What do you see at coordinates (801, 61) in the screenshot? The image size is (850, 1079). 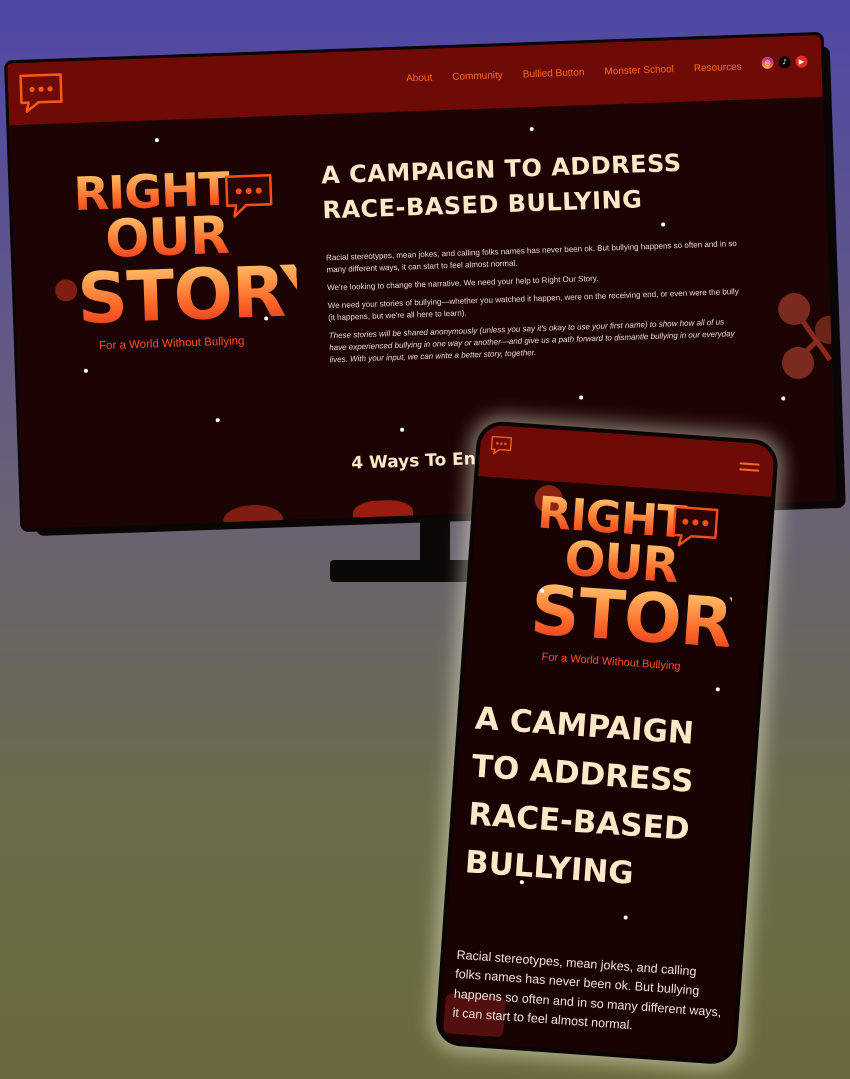 I see `youtube-icon: ▶` at bounding box center [801, 61].